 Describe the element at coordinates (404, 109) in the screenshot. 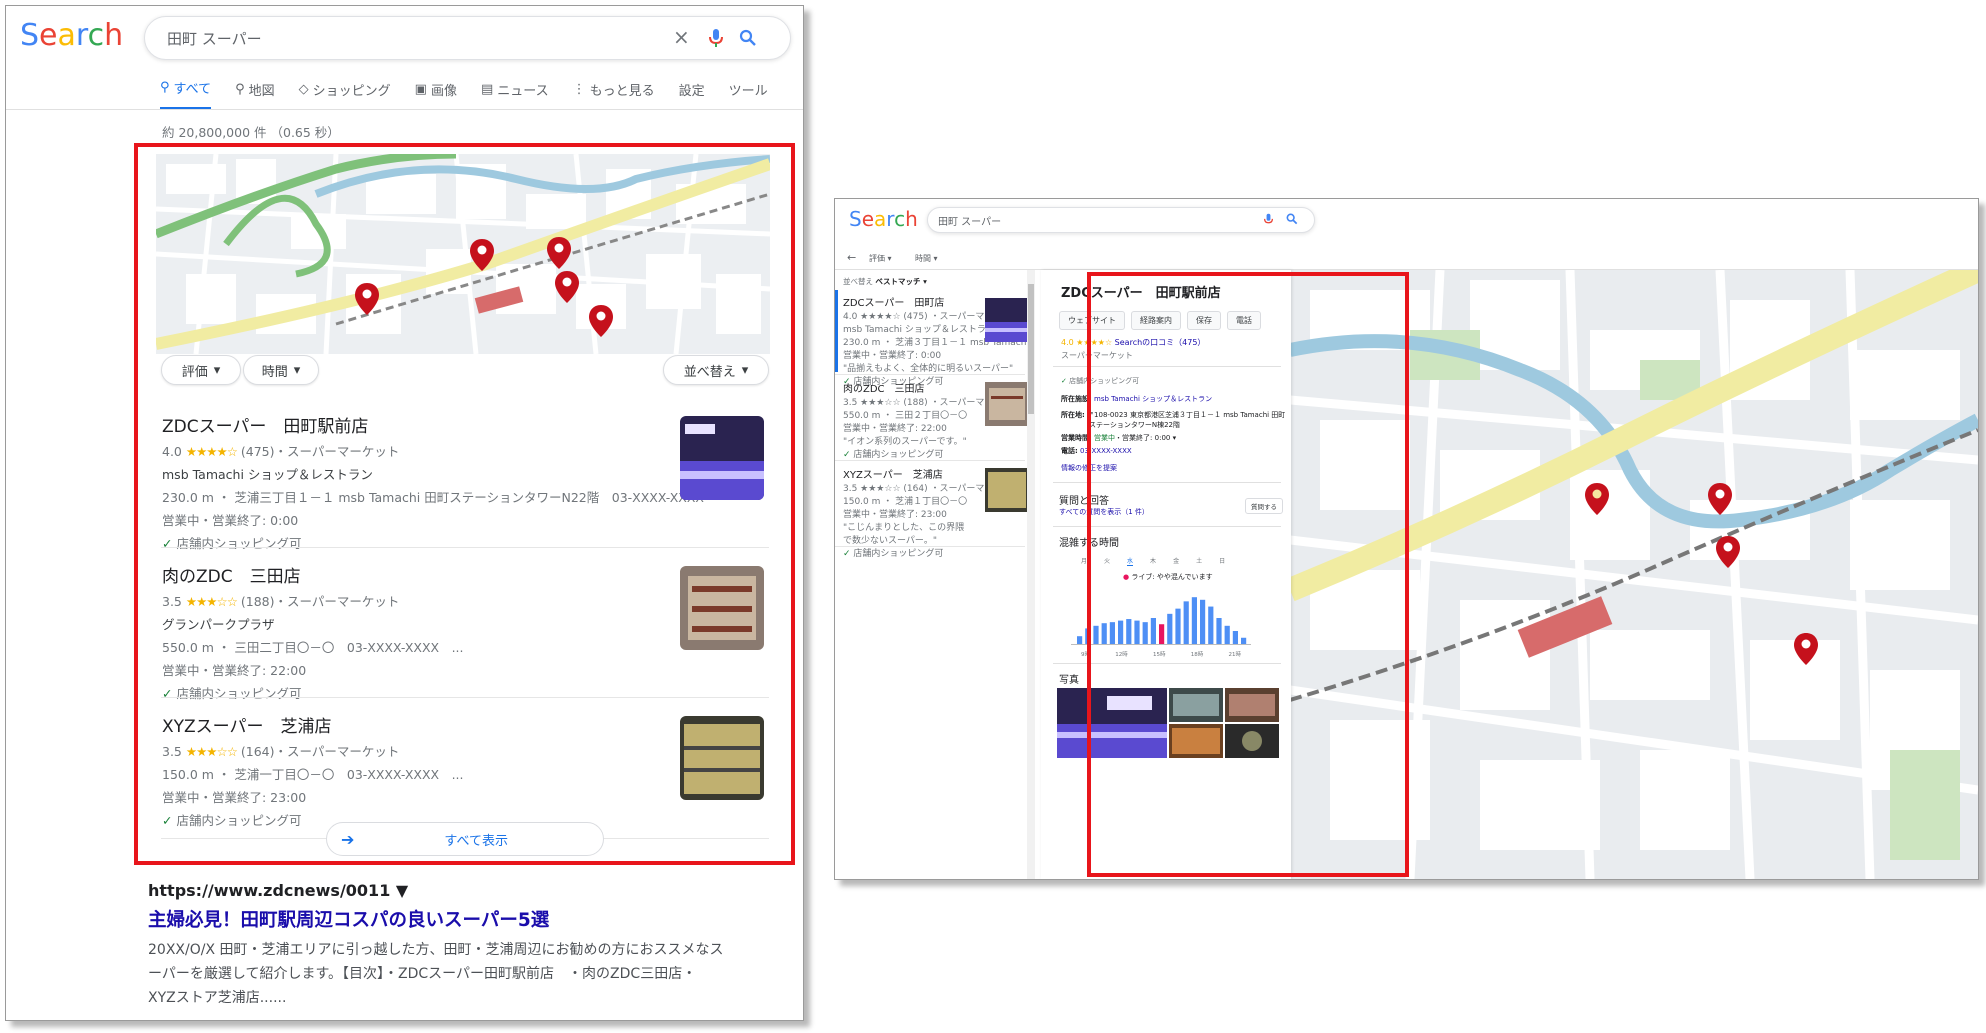

I see `tabs-divider` at that location.